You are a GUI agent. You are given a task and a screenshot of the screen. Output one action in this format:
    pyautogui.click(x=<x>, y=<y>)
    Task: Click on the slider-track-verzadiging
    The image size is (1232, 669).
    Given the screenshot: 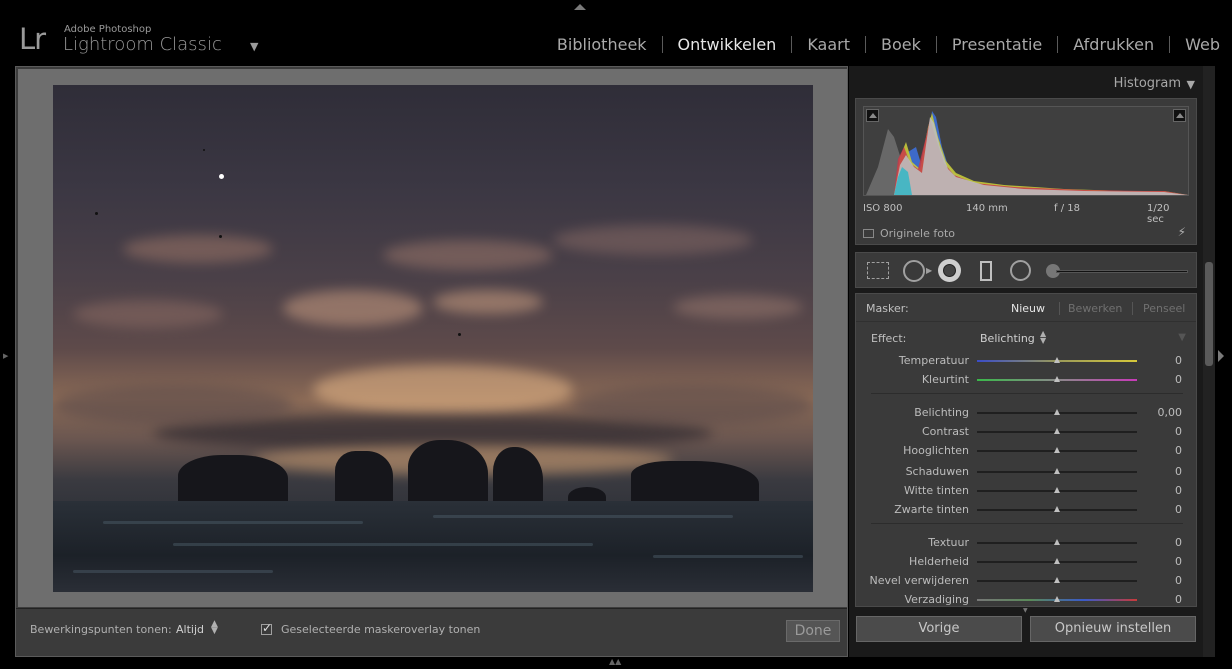 What is the action you would take?
    pyautogui.click(x=1057, y=599)
    